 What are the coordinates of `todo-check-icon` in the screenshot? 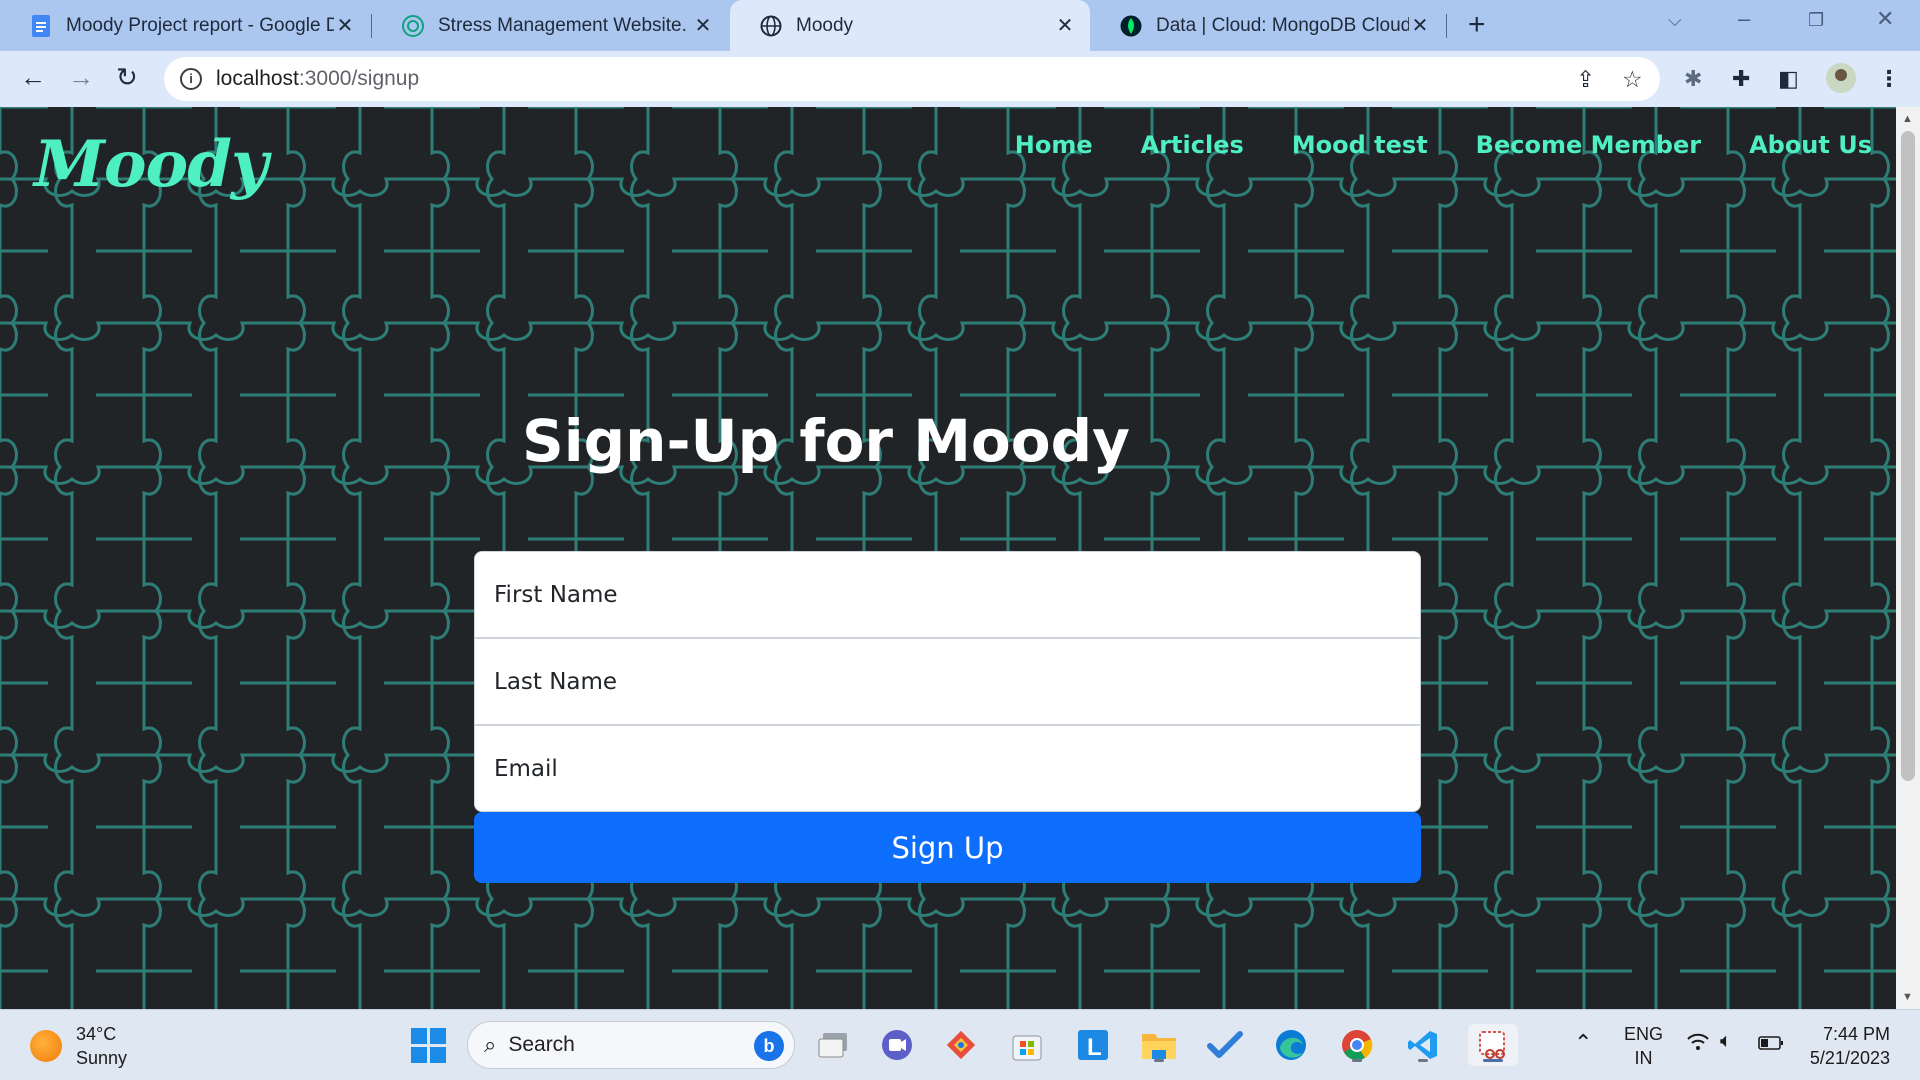 It's located at (1225, 1045).